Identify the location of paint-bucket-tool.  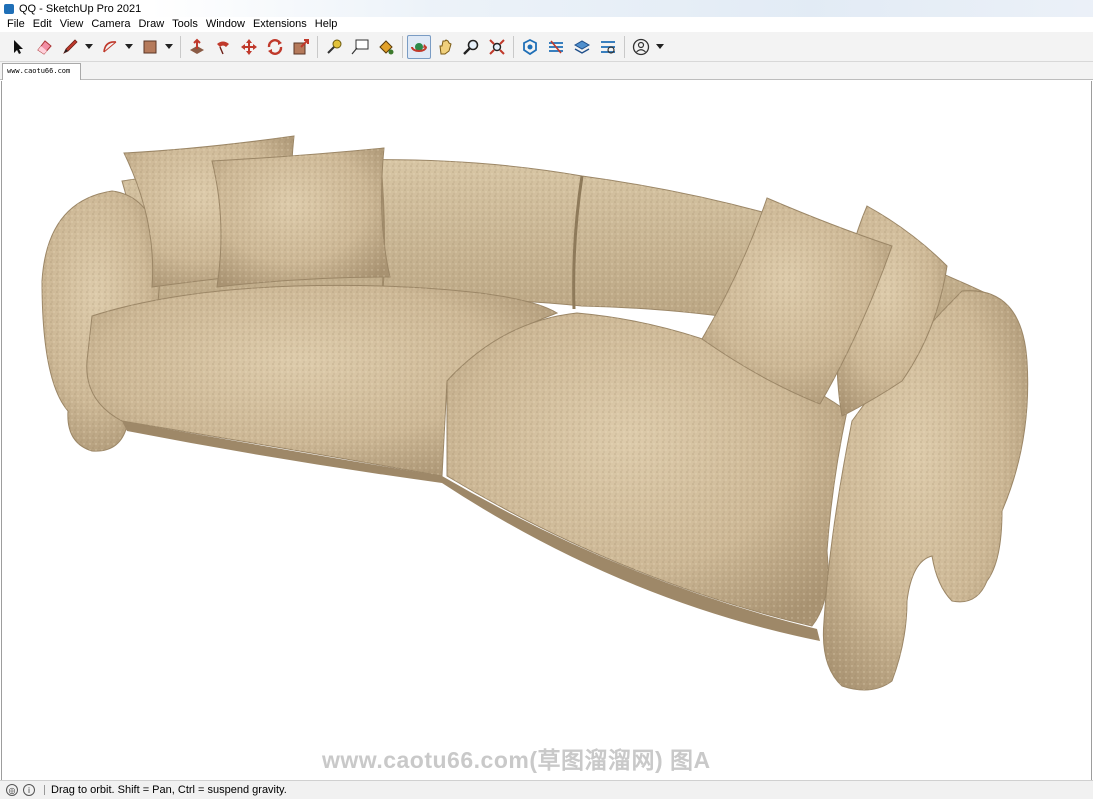
(386, 47).